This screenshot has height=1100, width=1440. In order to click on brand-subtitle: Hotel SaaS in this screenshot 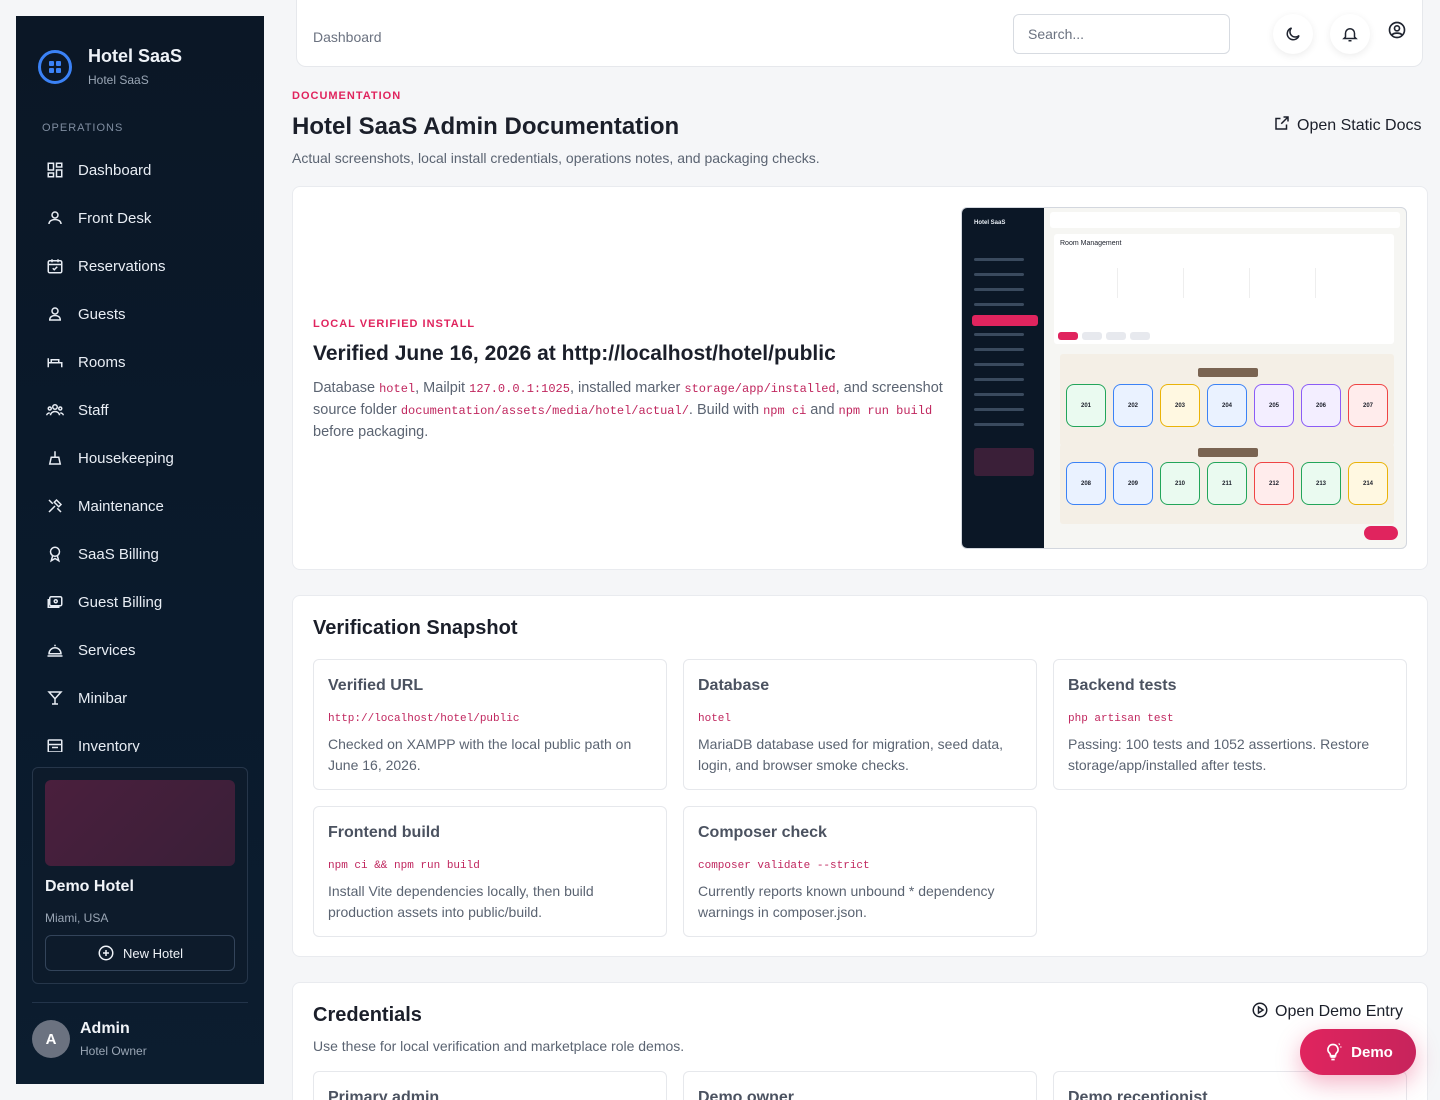, I will do `click(118, 80)`.